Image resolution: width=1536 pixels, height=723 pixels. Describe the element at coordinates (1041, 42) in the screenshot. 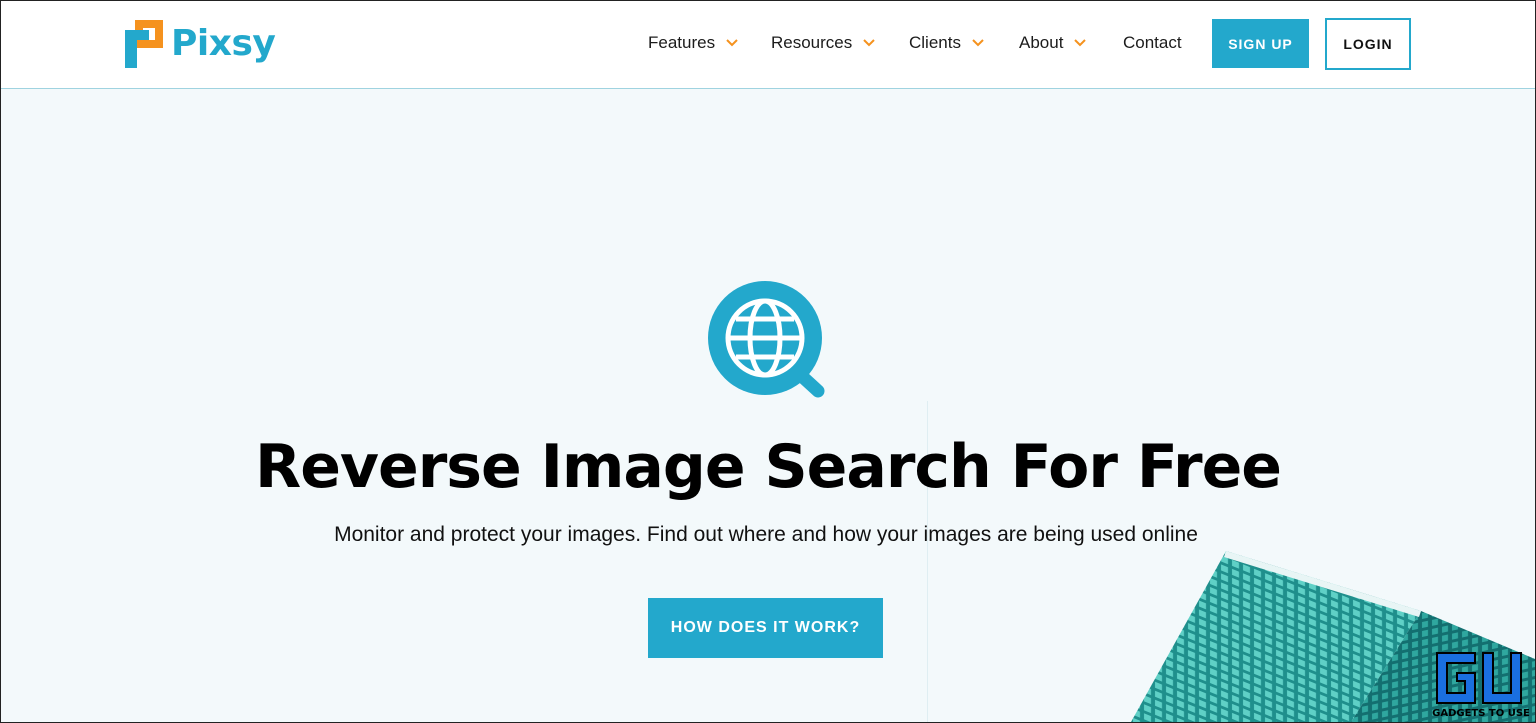

I see `nav-item-label: About` at that location.